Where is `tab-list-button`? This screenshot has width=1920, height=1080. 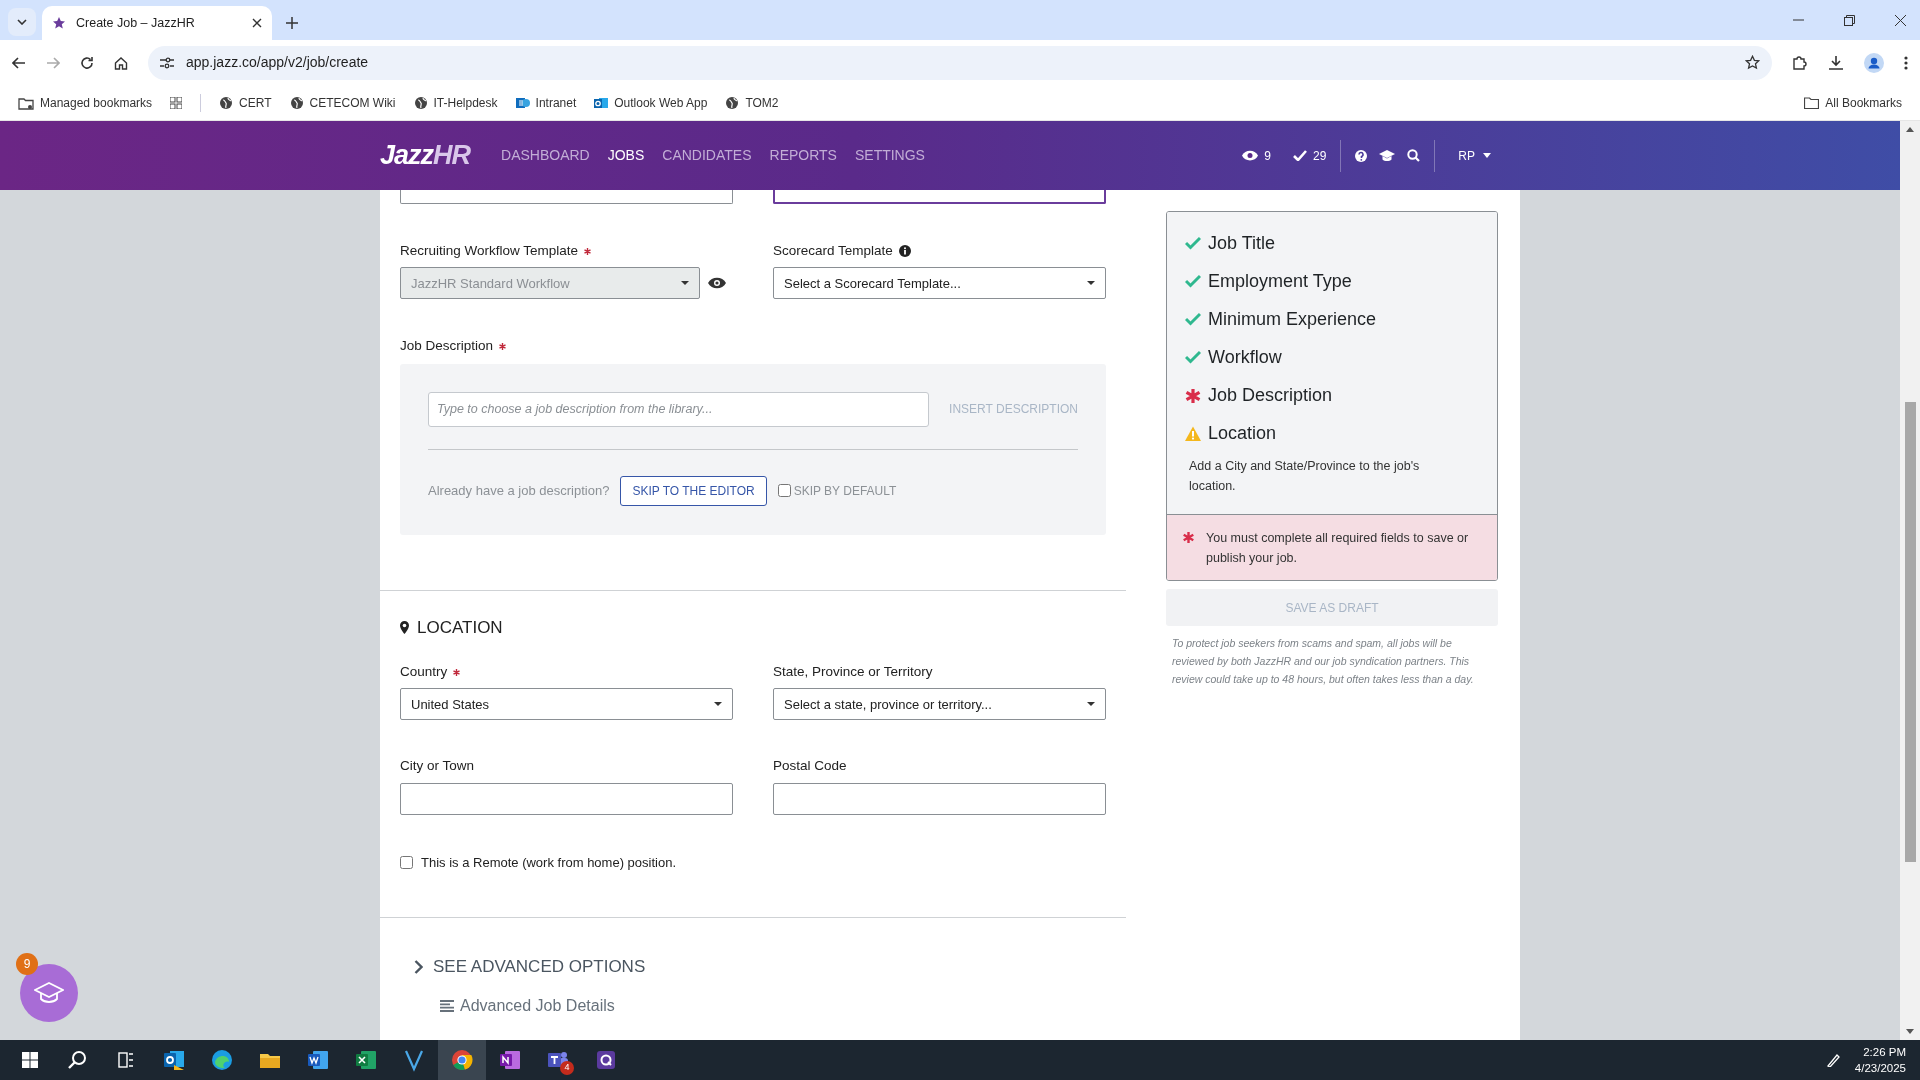 tab-list-button is located at coordinates (22, 22).